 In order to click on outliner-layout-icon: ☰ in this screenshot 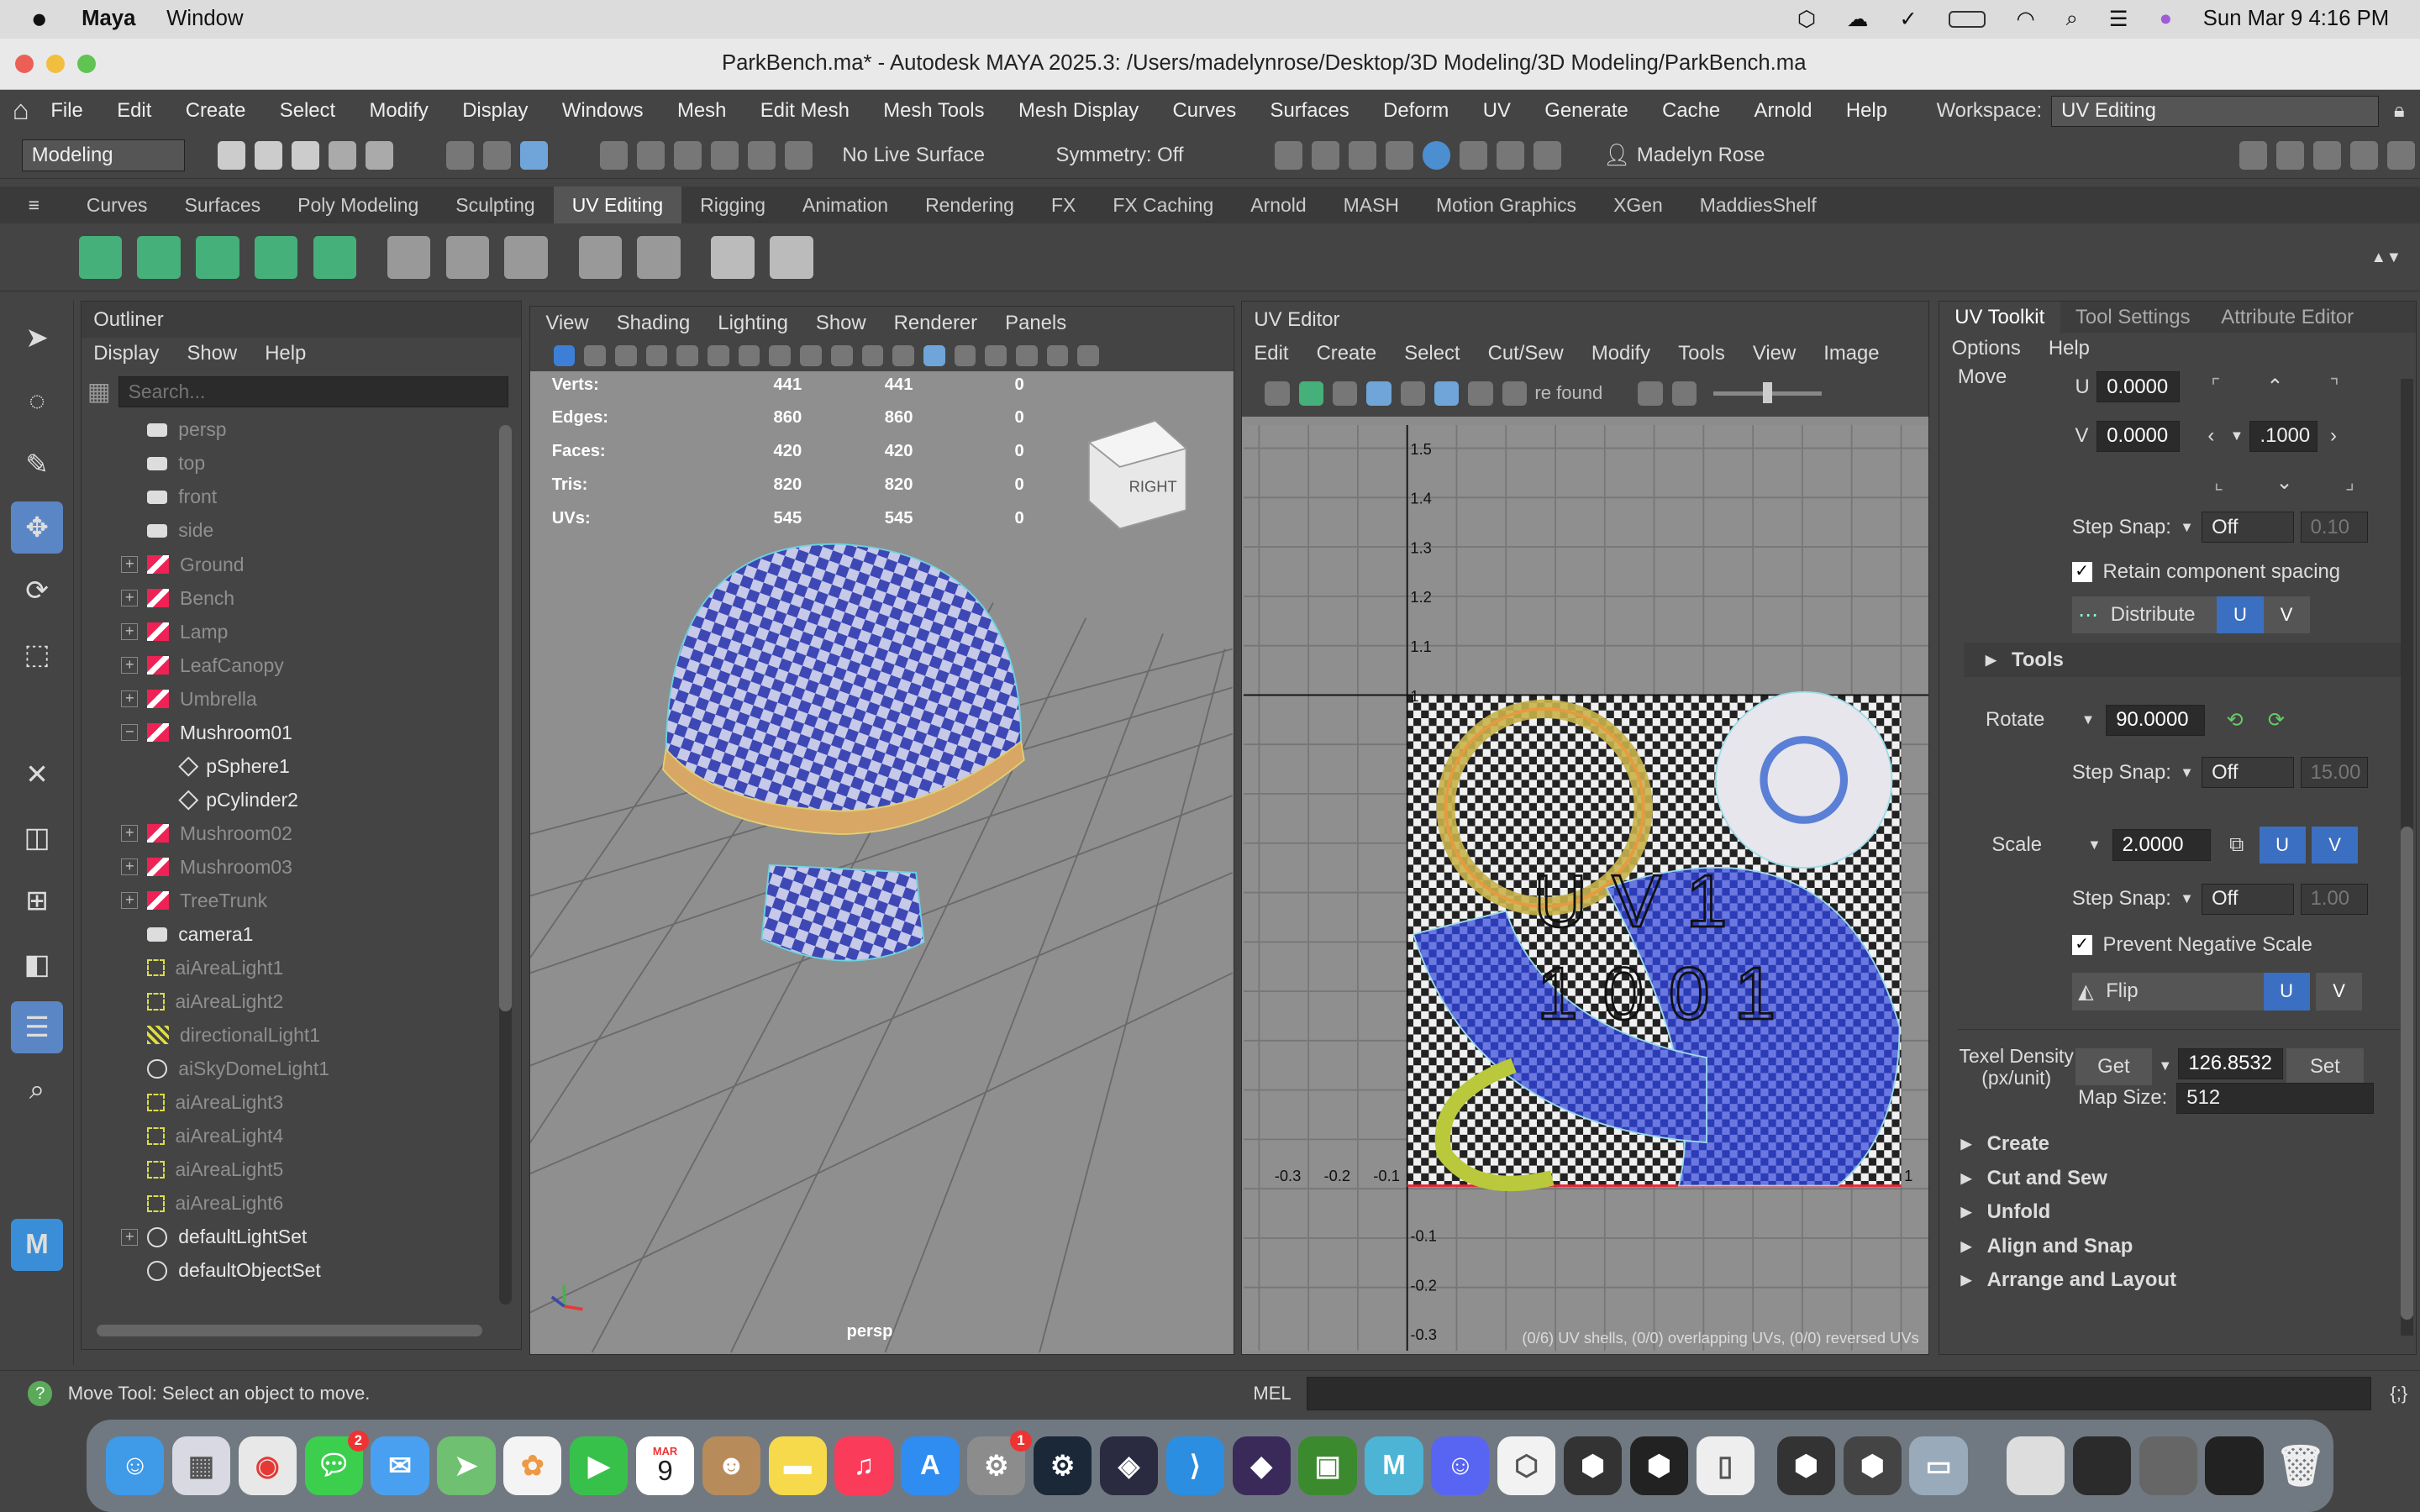, I will do `click(37, 1027)`.